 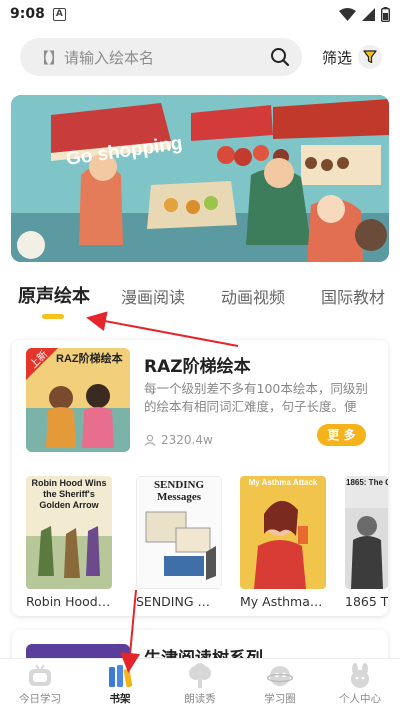 I want to click on search-bracket: 【】, so click(x=49, y=57).